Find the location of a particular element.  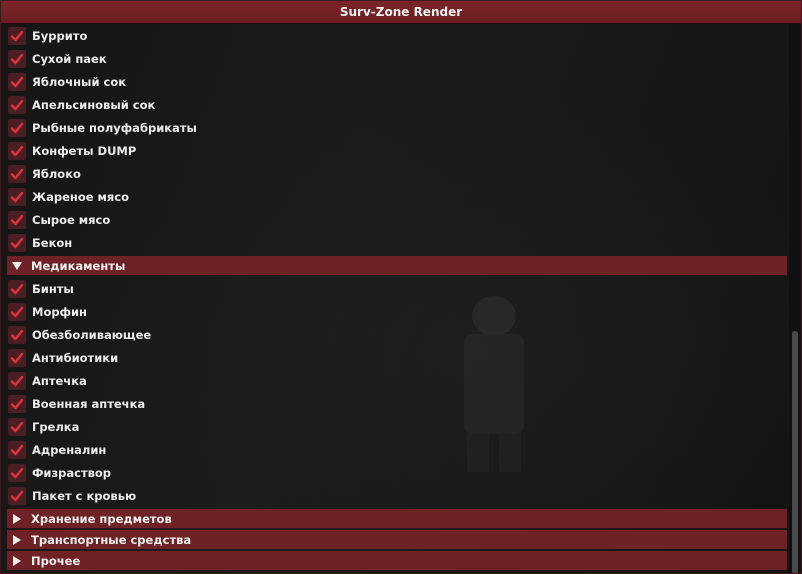

scrollbar-thumb is located at coordinates (795, 452).